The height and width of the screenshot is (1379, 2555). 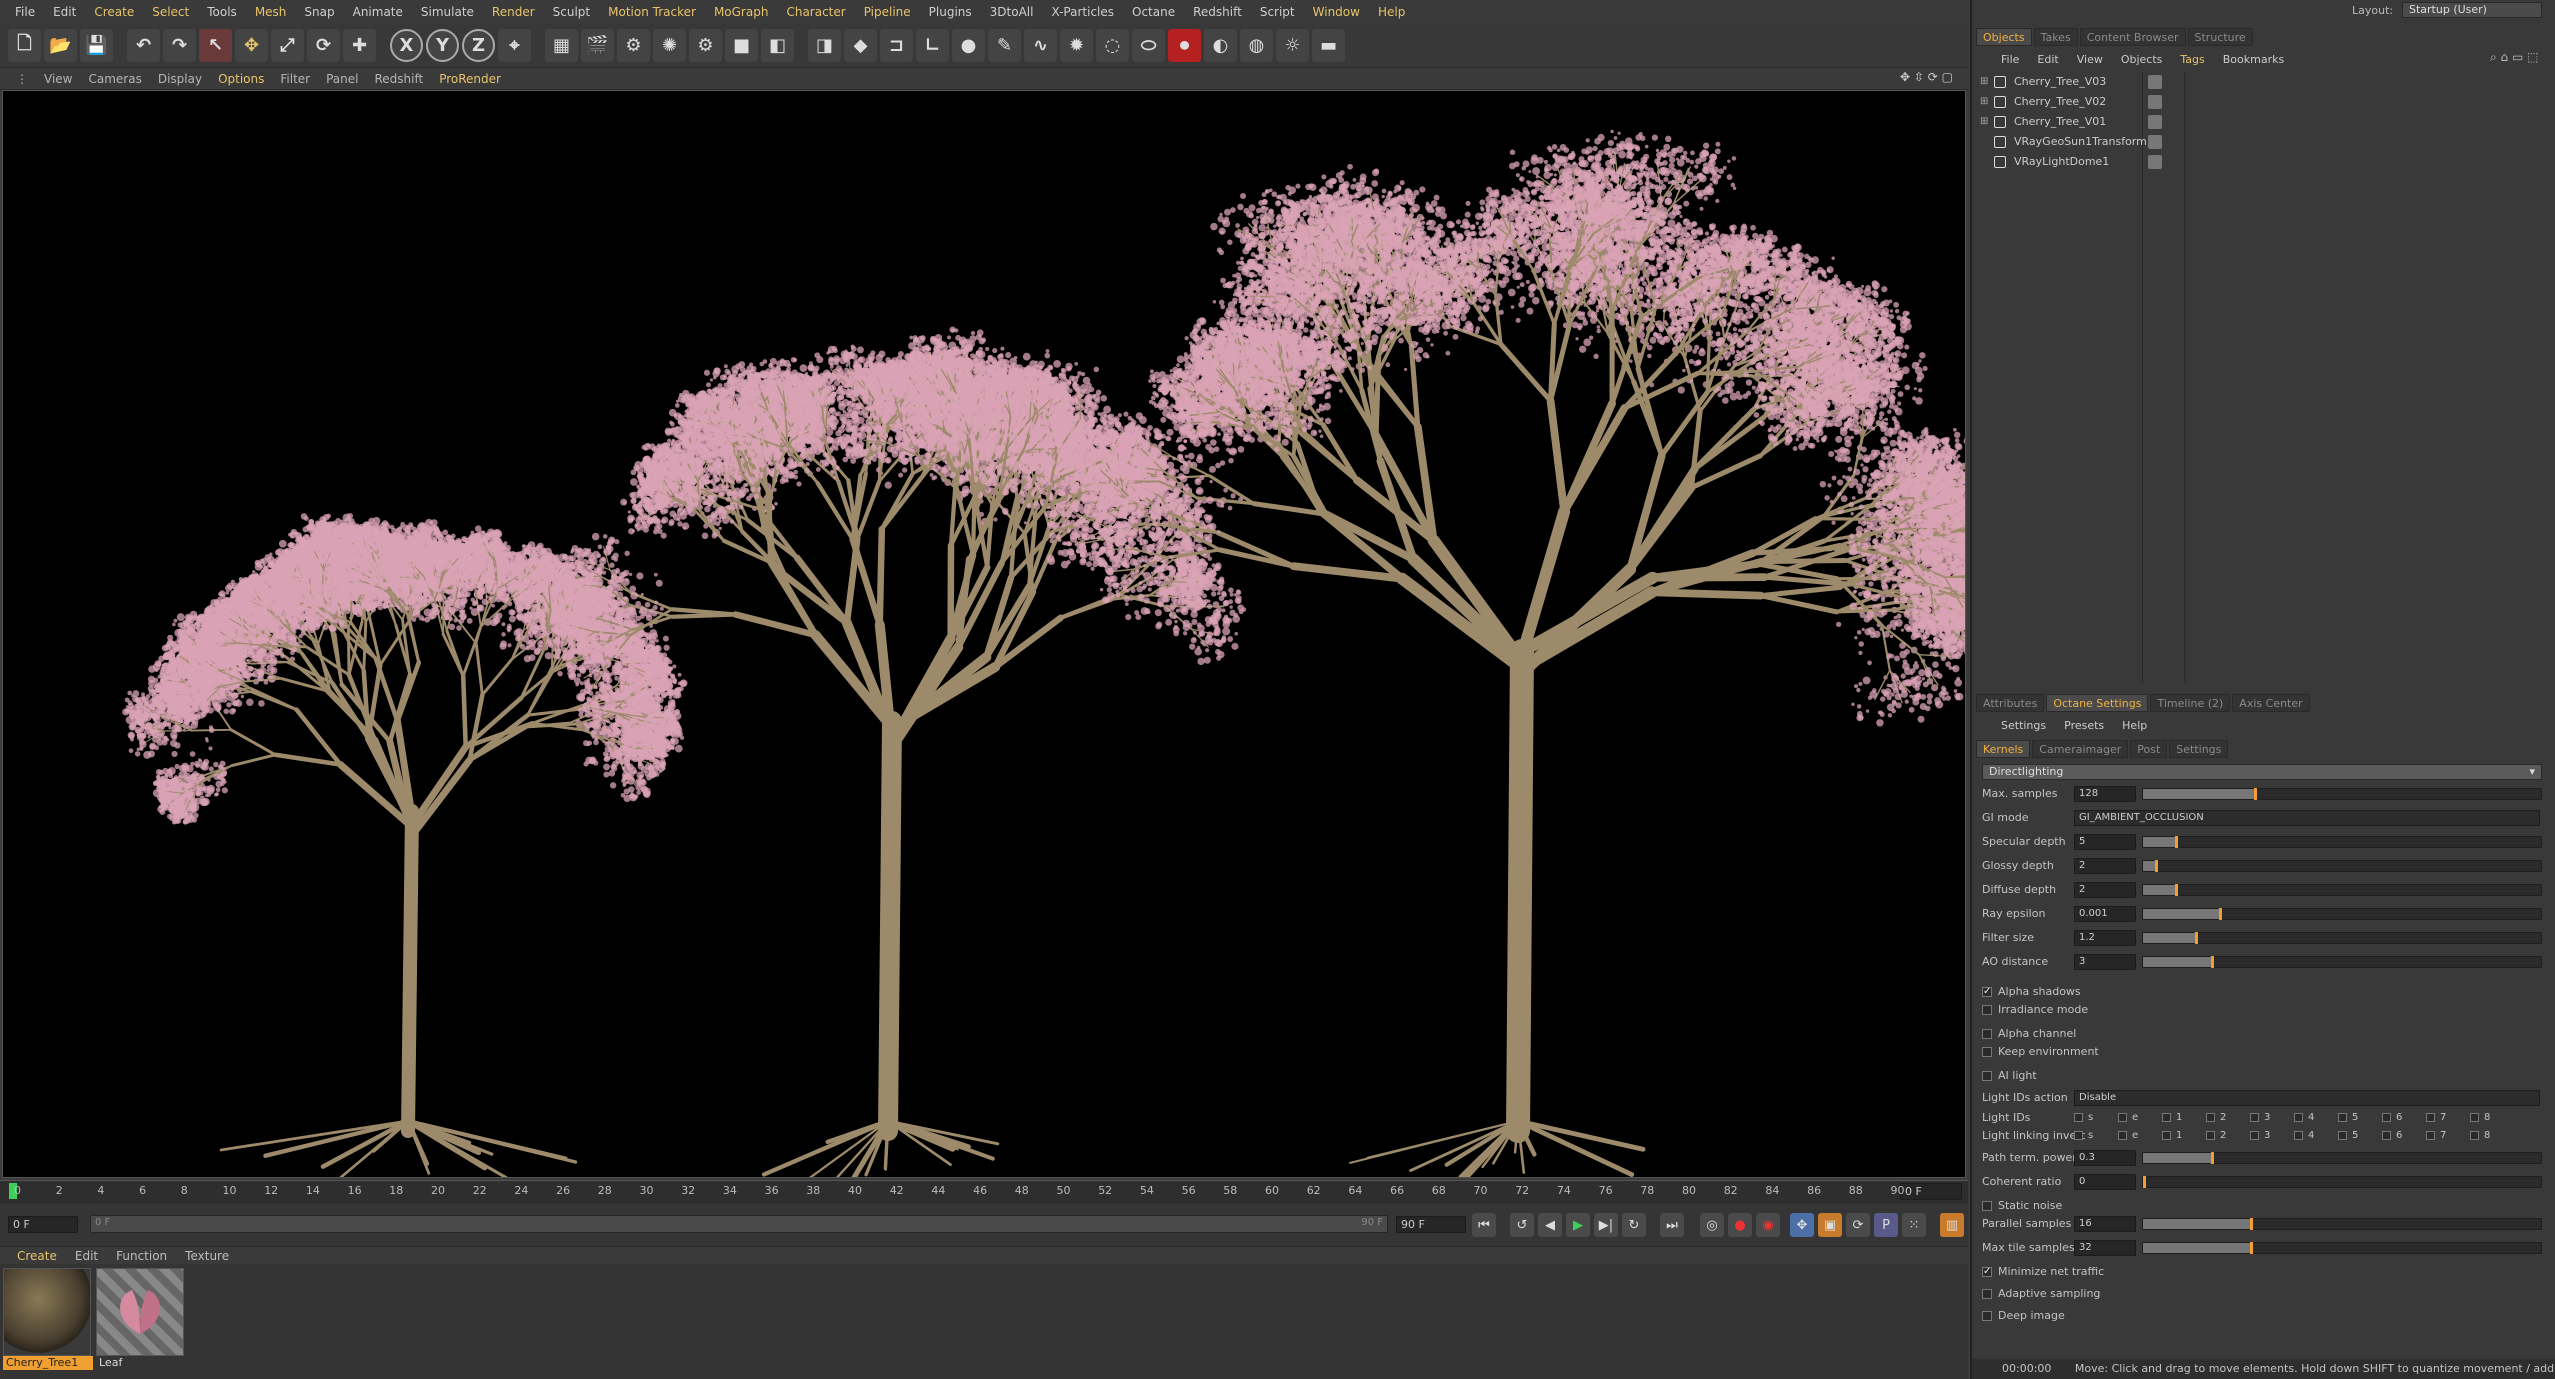 I want to click on subtab-kernels: Kernels, so click(x=2003, y=749).